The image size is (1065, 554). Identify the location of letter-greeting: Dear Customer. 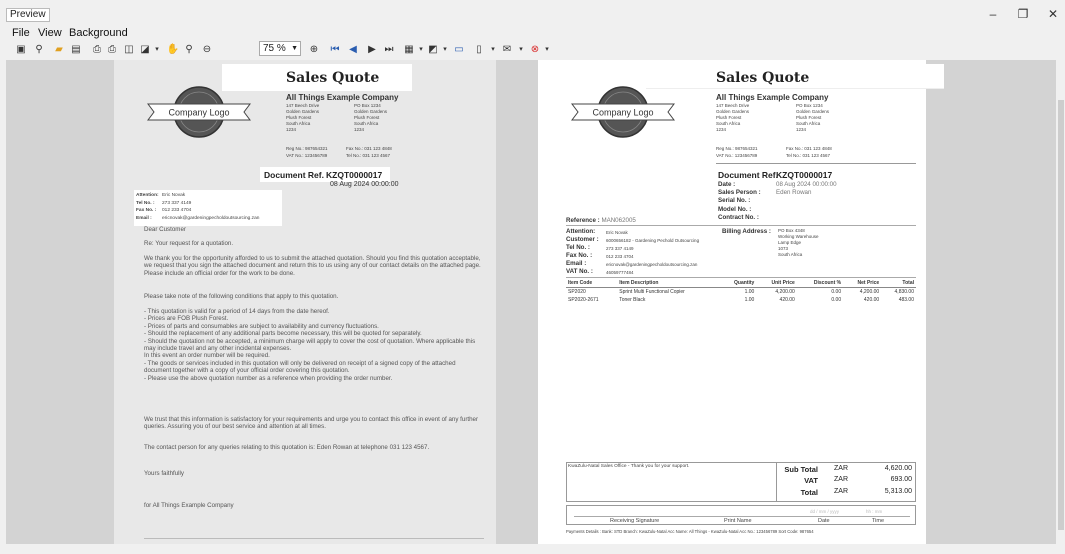
(165, 229).